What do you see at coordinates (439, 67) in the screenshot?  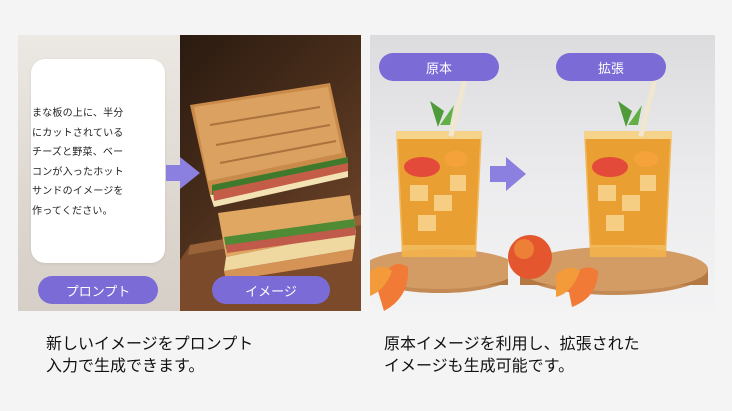 I see `original-label: 原本` at bounding box center [439, 67].